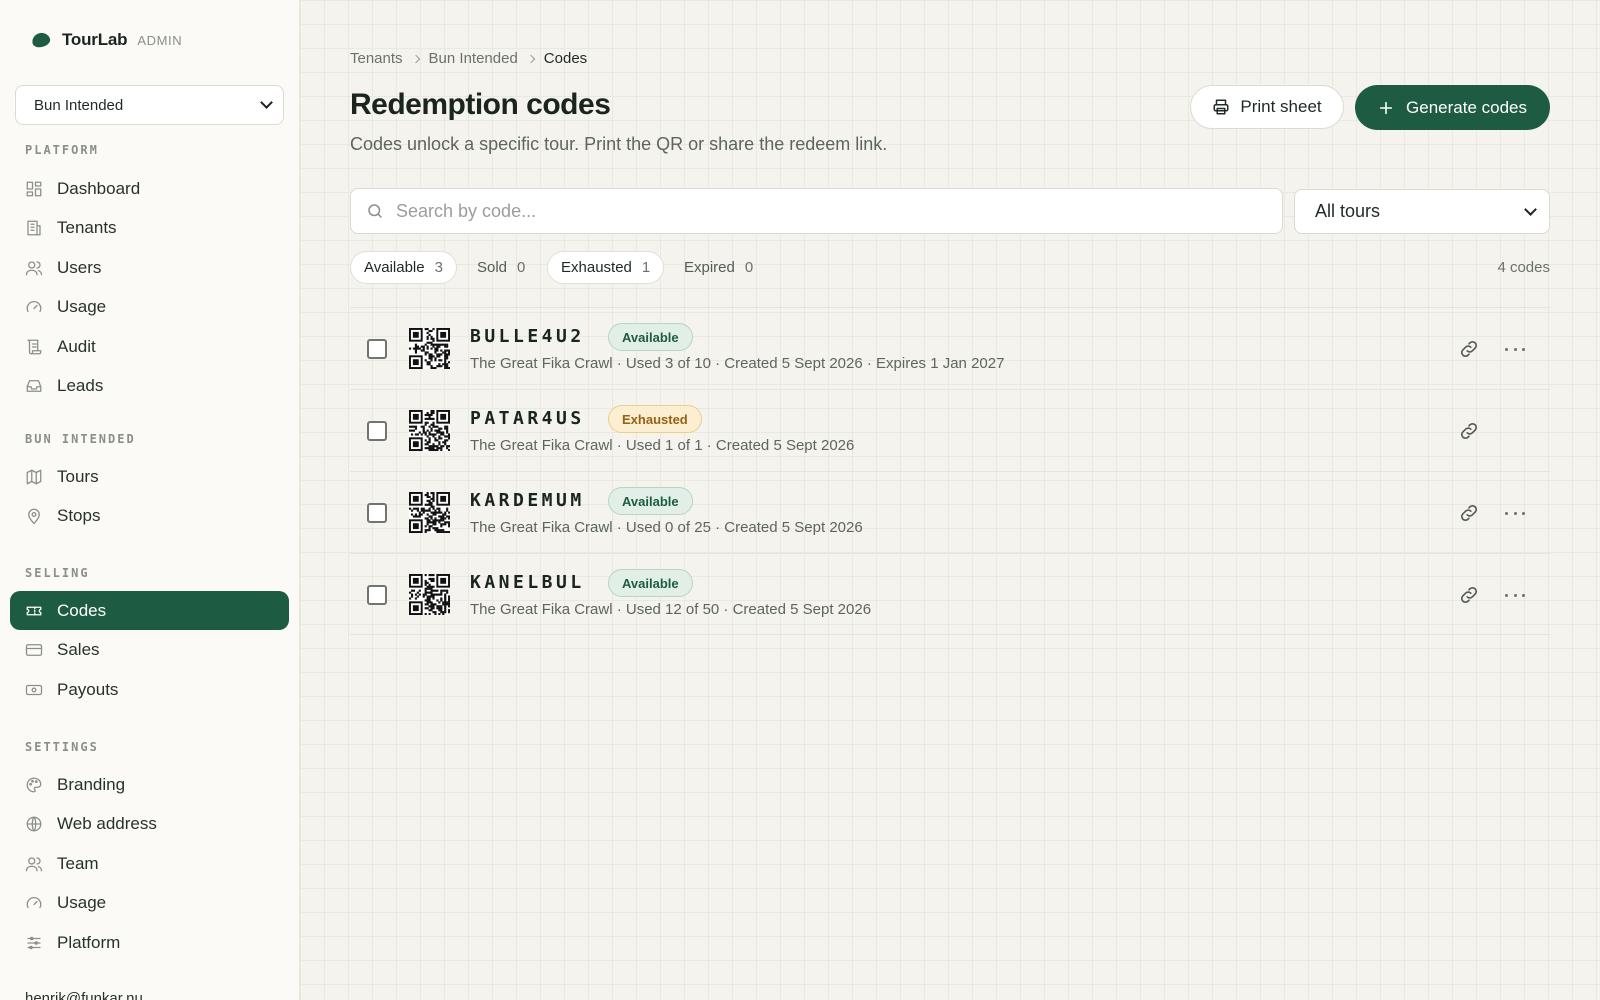  I want to click on map-icon, so click(34, 477).